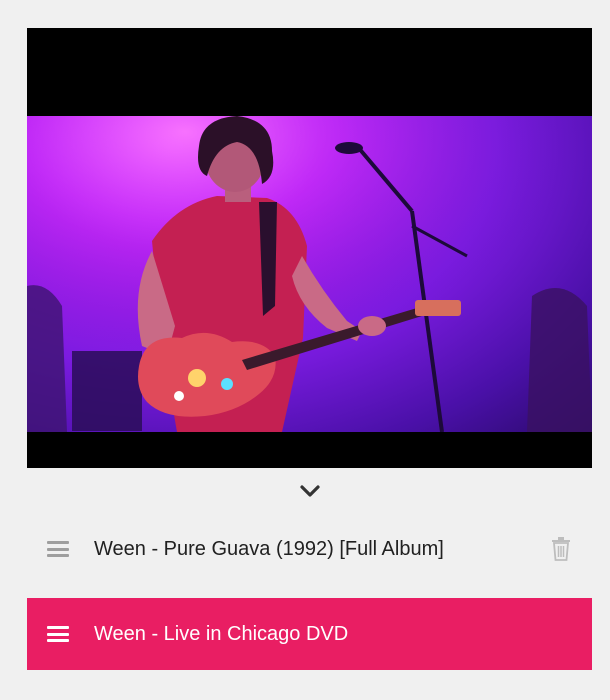 The image size is (610, 700). I want to click on queue-item-active: Ween - Live in Chicago DVD, so click(309, 634).